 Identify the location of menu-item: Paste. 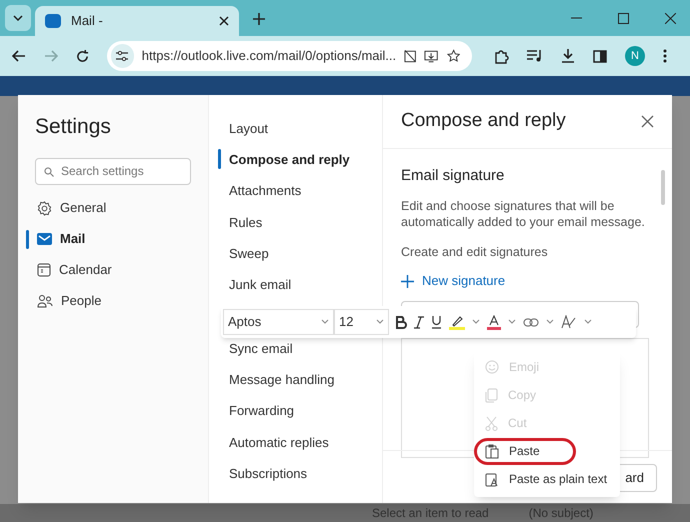
(547, 451).